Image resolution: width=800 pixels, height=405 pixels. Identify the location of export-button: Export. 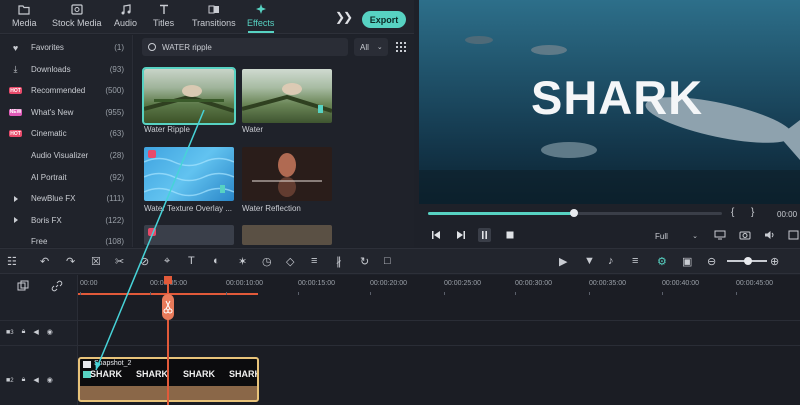
(384, 19).